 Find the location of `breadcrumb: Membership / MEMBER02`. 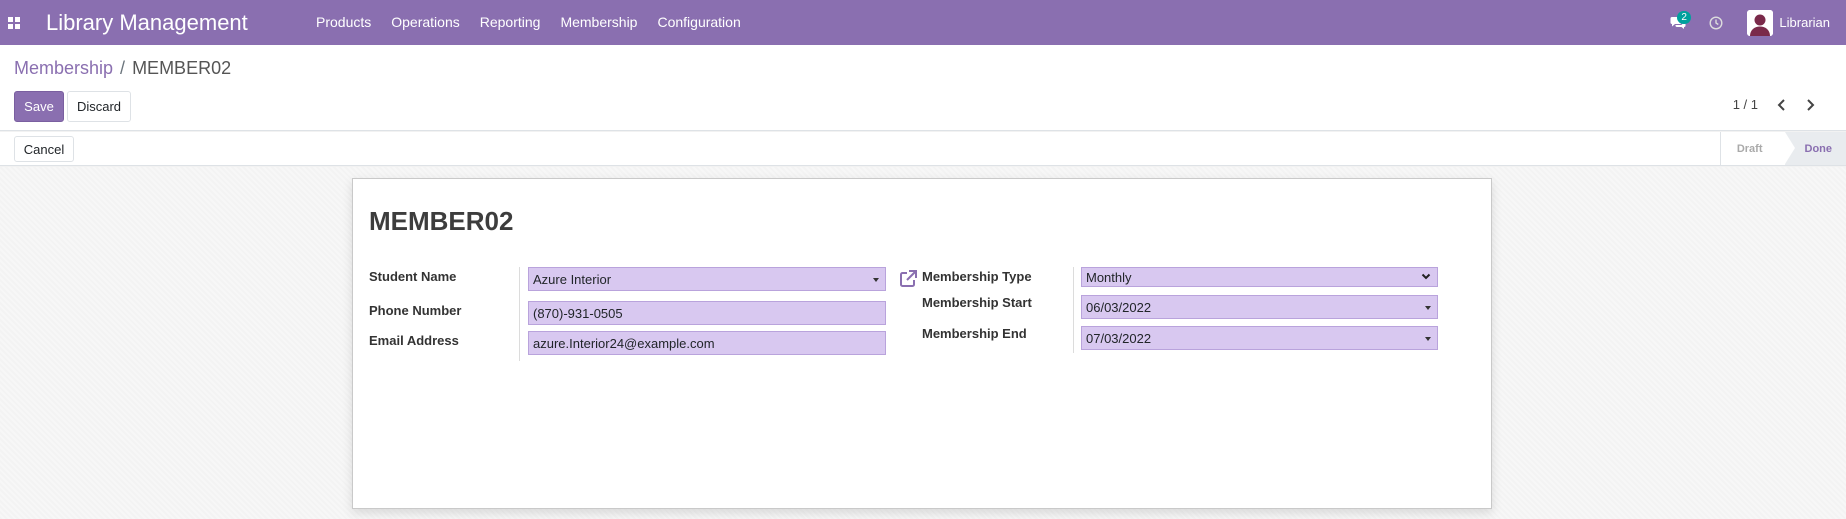

breadcrumb: Membership / MEMBER02 is located at coordinates (122, 68).